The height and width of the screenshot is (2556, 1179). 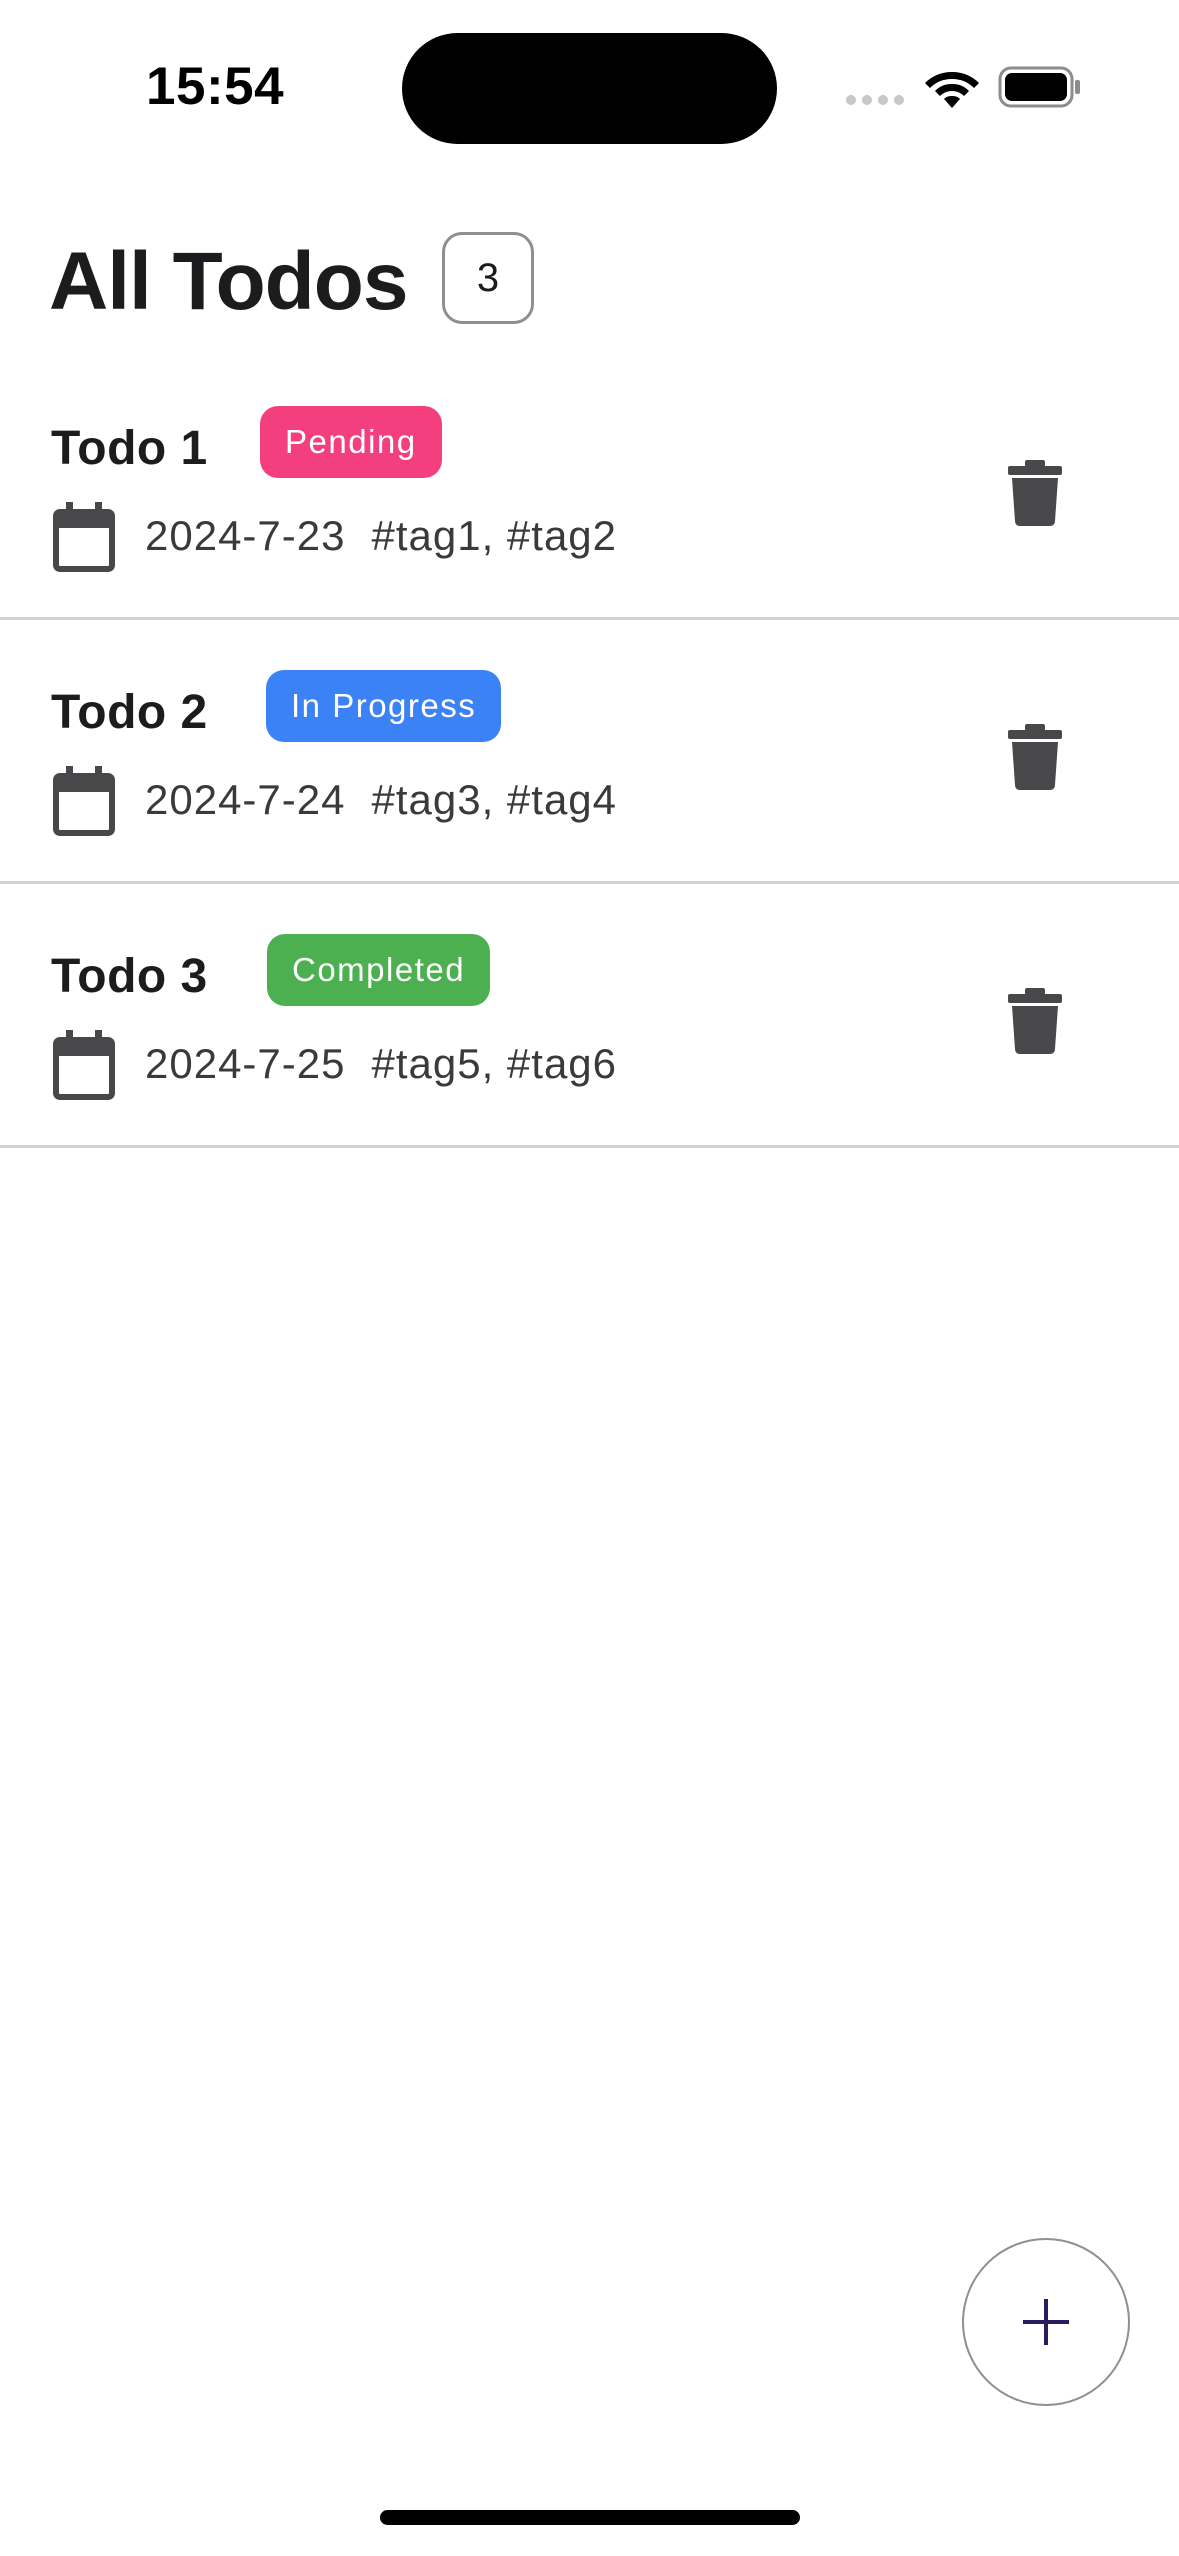 What do you see at coordinates (245, 535) in the screenshot?
I see `todo-date: 2024-7-23` at bounding box center [245, 535].